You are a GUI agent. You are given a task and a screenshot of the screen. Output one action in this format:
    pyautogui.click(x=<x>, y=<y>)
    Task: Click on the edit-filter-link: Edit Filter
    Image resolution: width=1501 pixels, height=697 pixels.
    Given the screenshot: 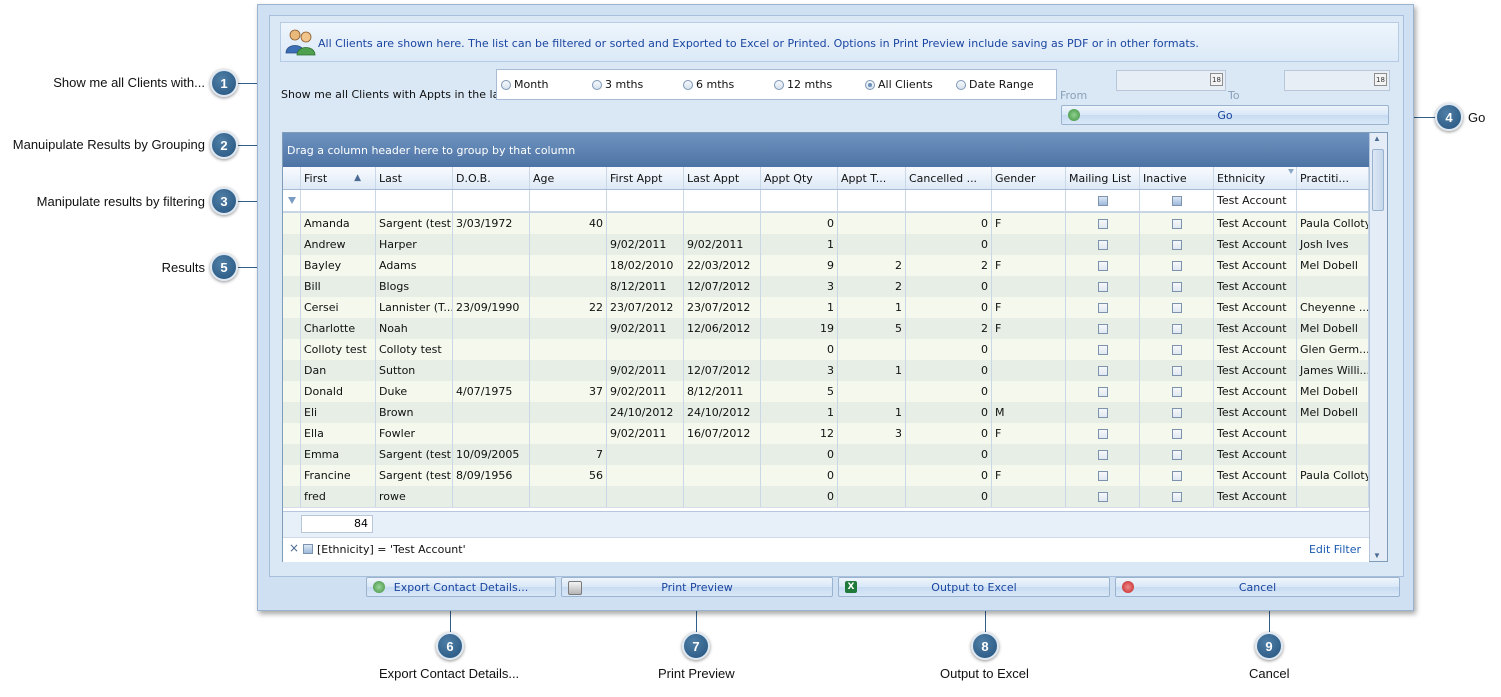 What is the action you would take?
    pyautogui.click(x=1335, y=549)
    